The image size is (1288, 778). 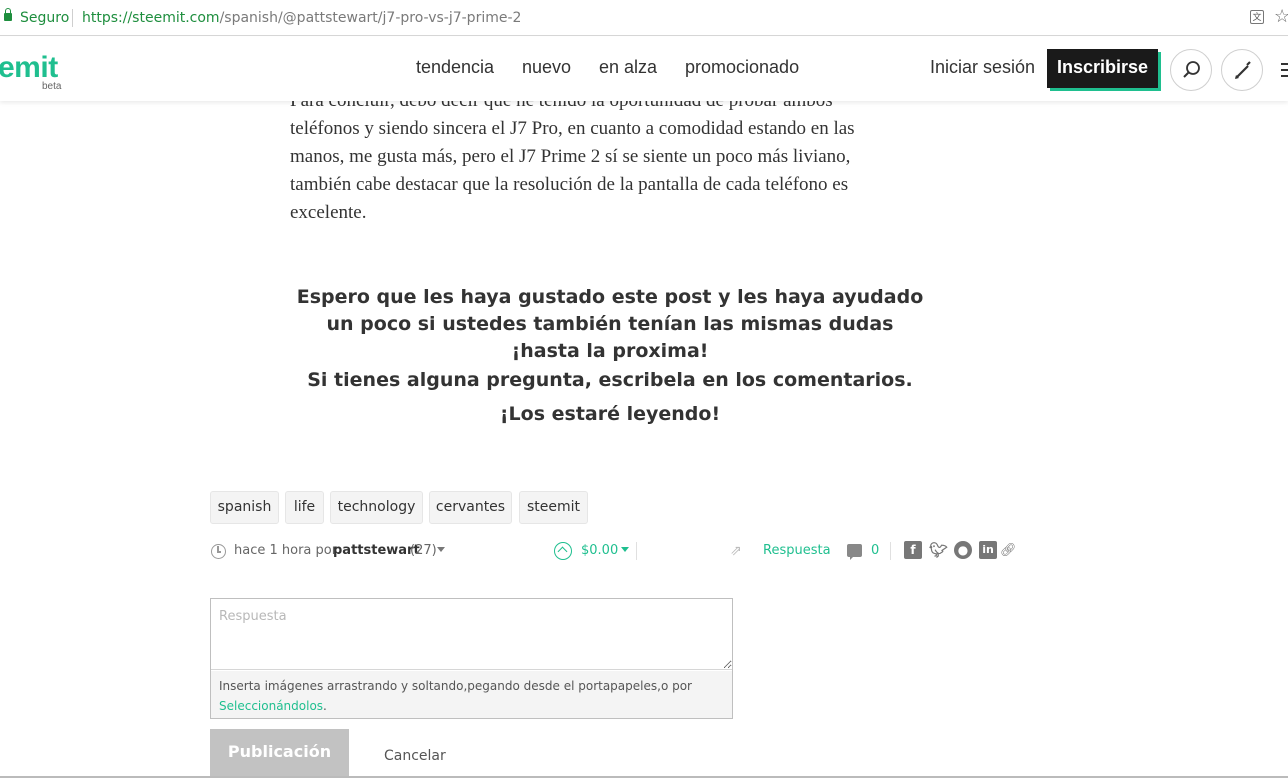 I want to click on secure-label: Seguro, so click(x=45, y=18).